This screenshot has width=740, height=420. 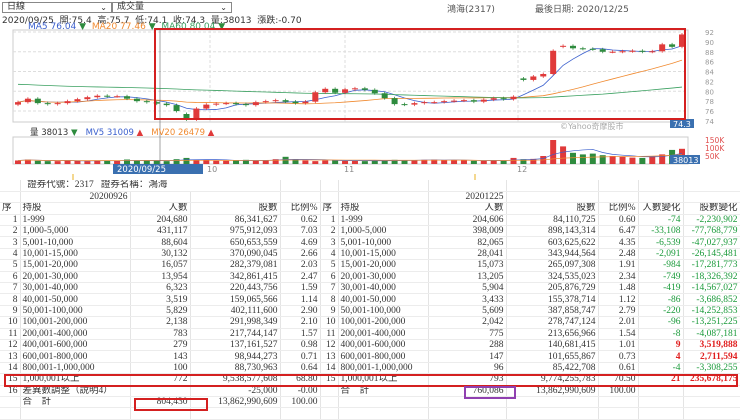 What do you see at coordinates (178, 133) in the screenshot?
I see `mv20-value: MV20 26479` at bounding box center [178, 133].